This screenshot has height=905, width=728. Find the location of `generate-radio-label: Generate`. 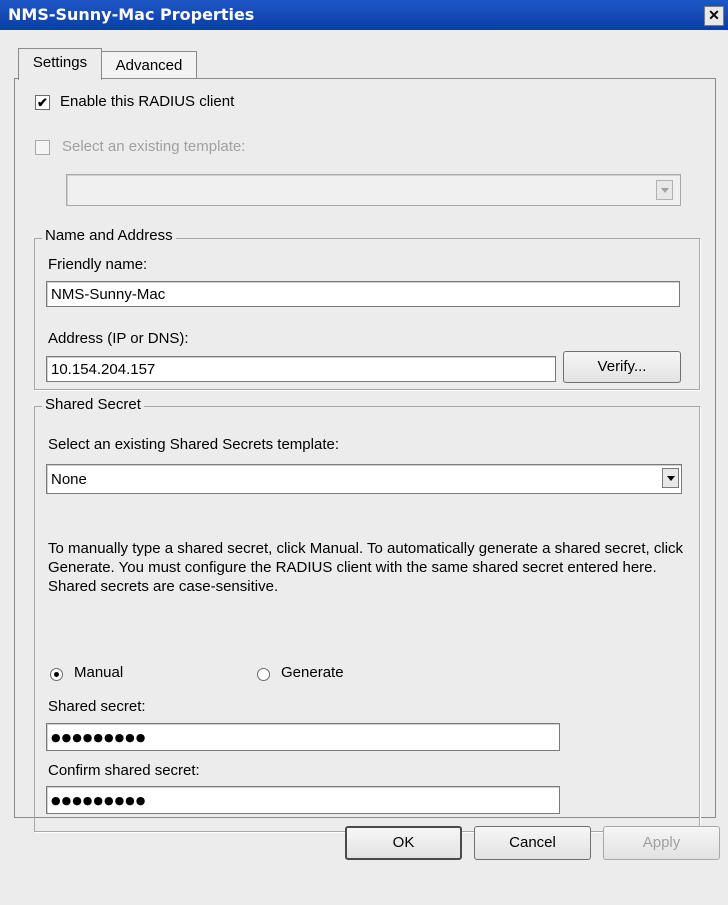

generate-radio-label: Generate is located at coordinates (312, 672).